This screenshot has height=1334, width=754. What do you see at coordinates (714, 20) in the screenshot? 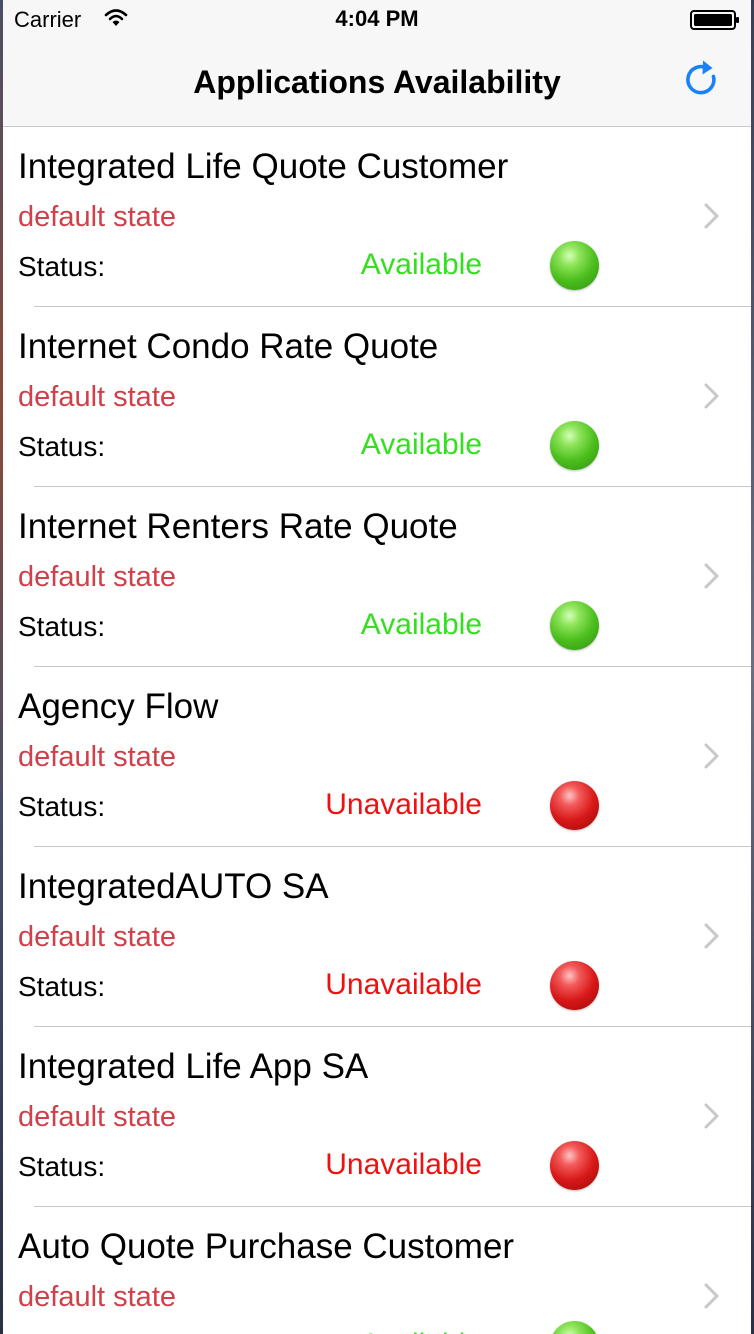
I see `battery-icon` at bounding box center [714, 20].